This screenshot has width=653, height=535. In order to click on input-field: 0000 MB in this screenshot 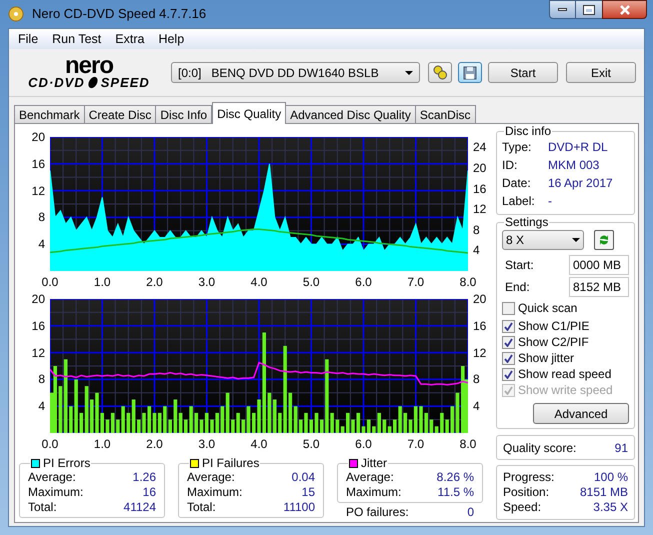, I will do `click(599, 265)`.